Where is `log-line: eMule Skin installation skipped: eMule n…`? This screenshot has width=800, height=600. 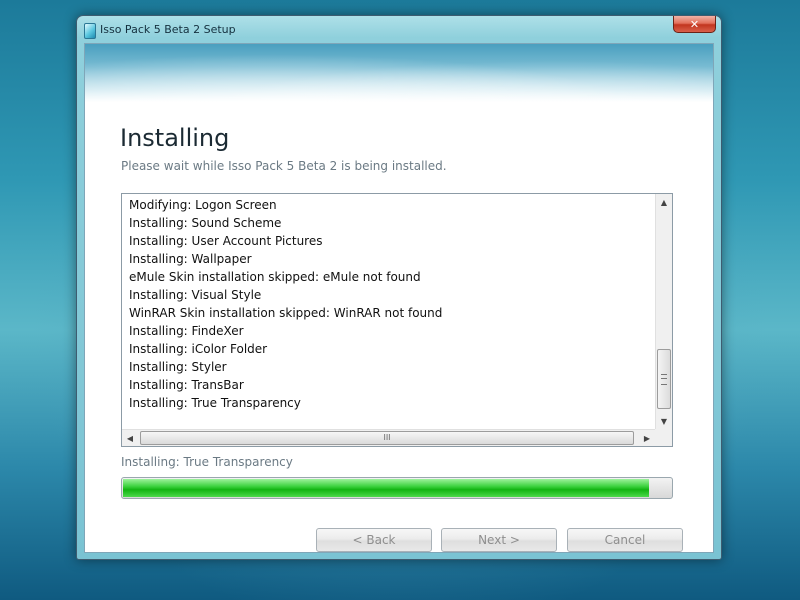 log-line: eMule Skin installation skipped: eMule n… is located at coordinates (275, 277).